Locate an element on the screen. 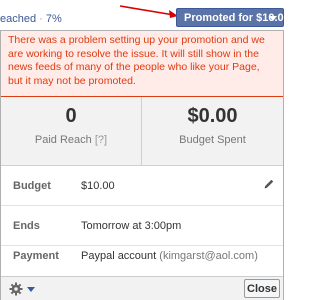  settings-dropdown-chevron-icon is located at coordinates (31, 289).